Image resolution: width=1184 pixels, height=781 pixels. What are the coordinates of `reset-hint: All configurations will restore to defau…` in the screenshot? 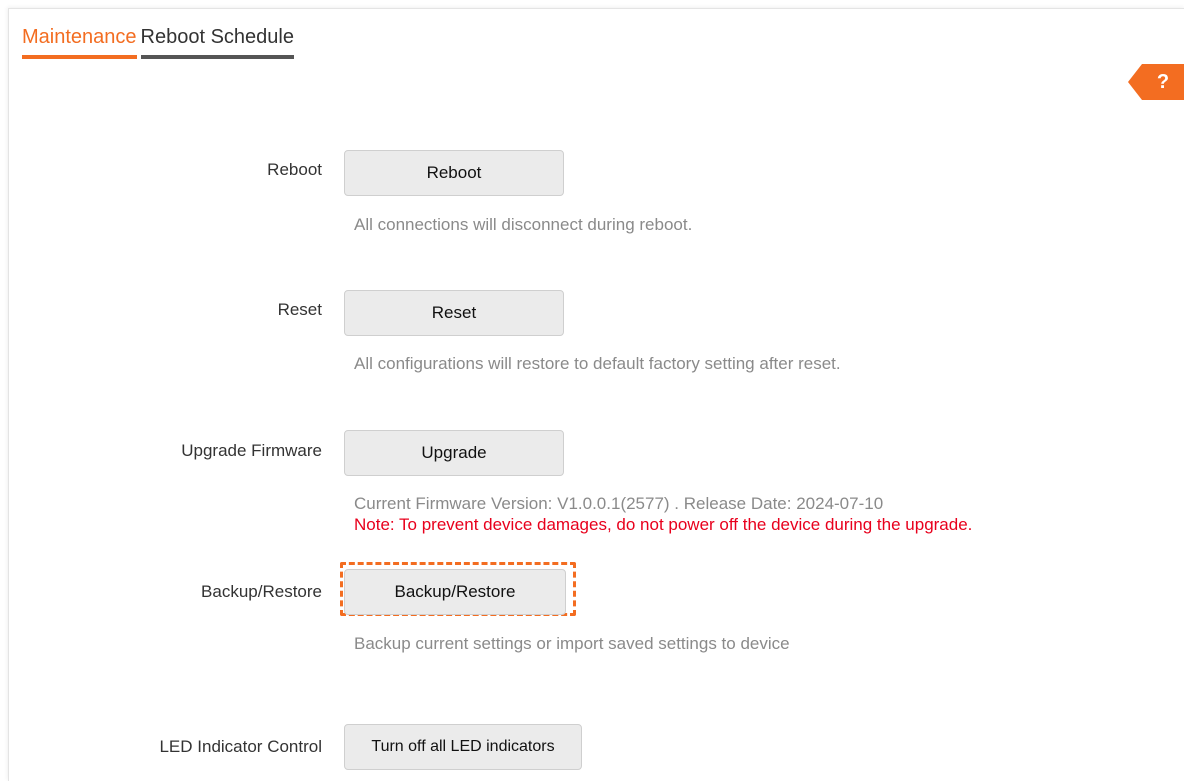 It's located at (597, 363).